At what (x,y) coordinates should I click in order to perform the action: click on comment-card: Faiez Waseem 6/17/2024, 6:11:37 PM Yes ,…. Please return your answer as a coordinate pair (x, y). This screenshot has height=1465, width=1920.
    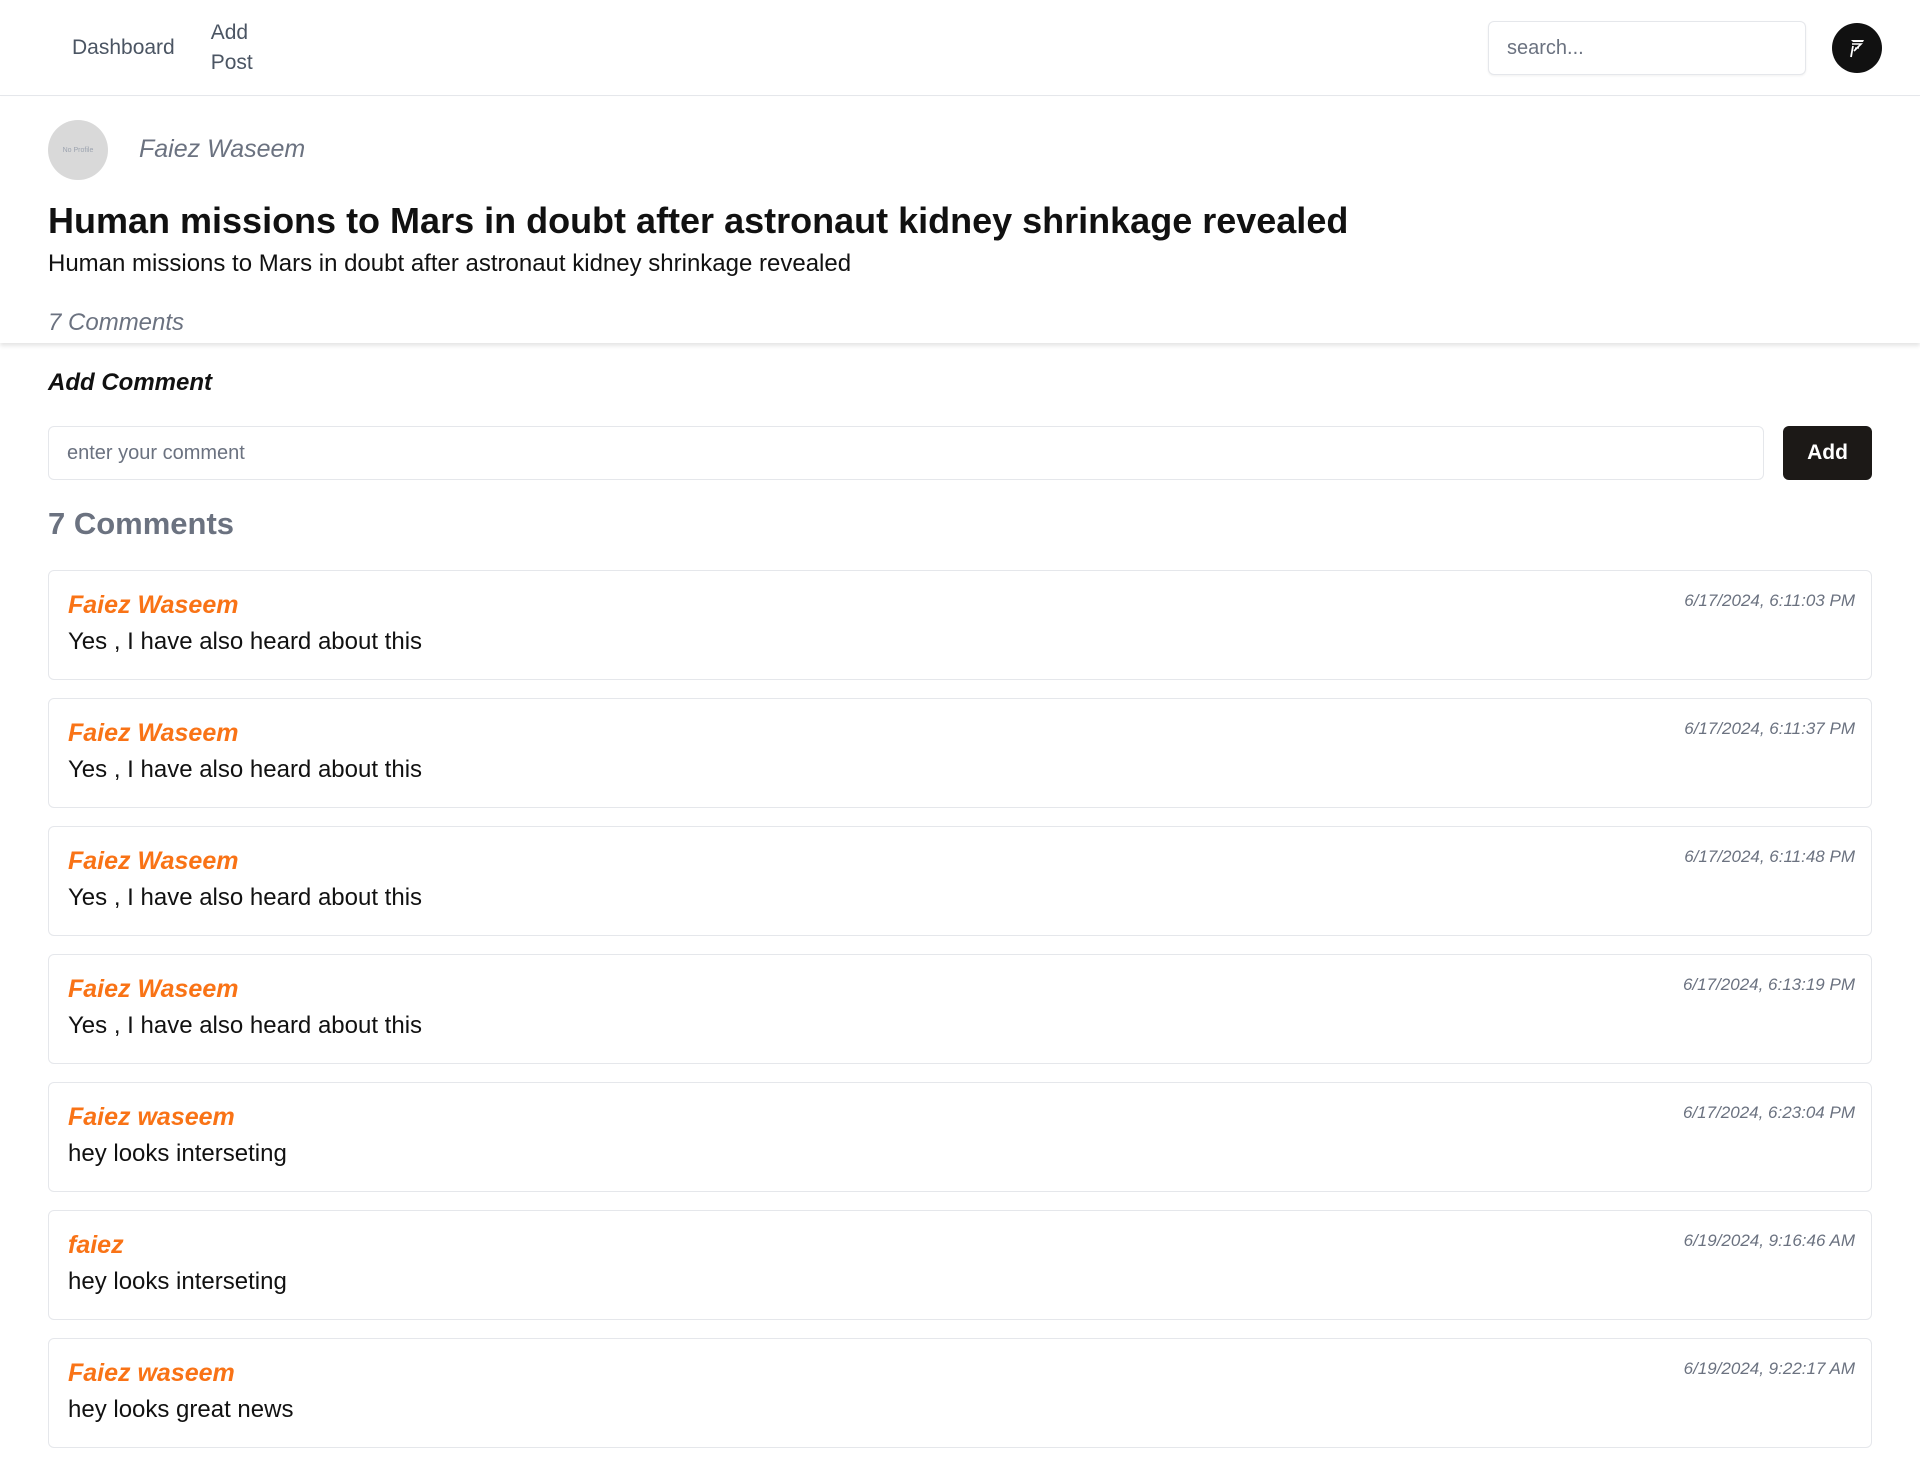
    Looking at the image, I should click on (960, 753).